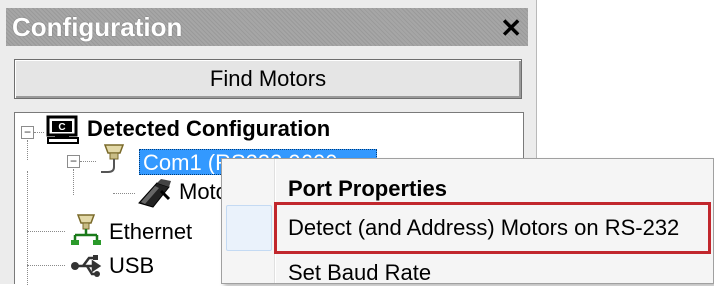 This screenshot has height=286, width=714. Describe the element at coordinates (267, 27) in the screenshot. I see `panel-titlebar: Configuration ✕` at that location.